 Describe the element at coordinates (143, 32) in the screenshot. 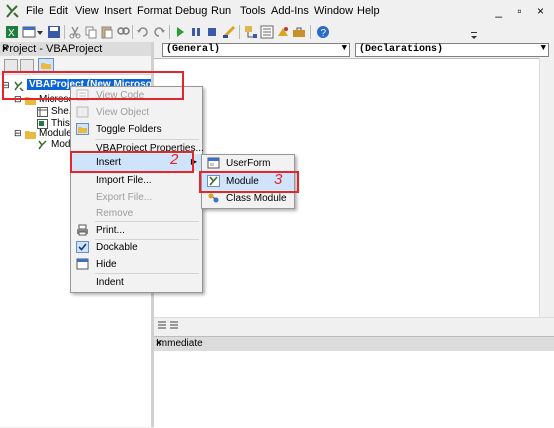

I see `undo-icon` at that location.